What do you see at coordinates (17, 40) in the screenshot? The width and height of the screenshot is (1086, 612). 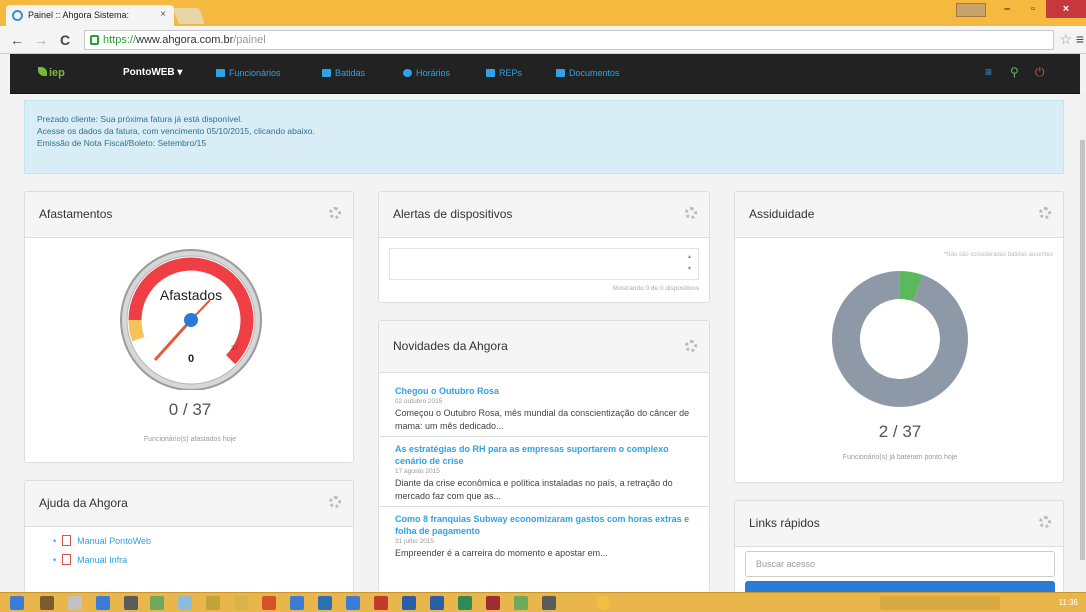 I see `back-button: ←` at bounding box center [17, 40].